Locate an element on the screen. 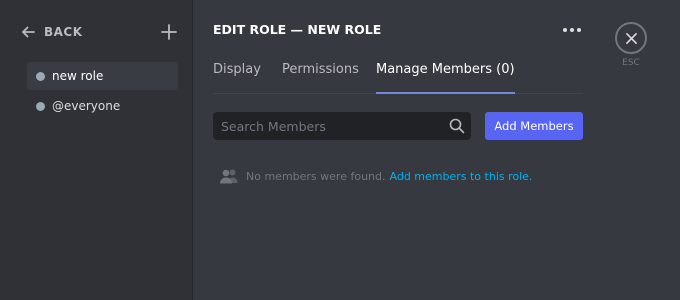 Image resolution: width=680 pixels, height=300 pixels. close-button is located at coordinates (631, 38).